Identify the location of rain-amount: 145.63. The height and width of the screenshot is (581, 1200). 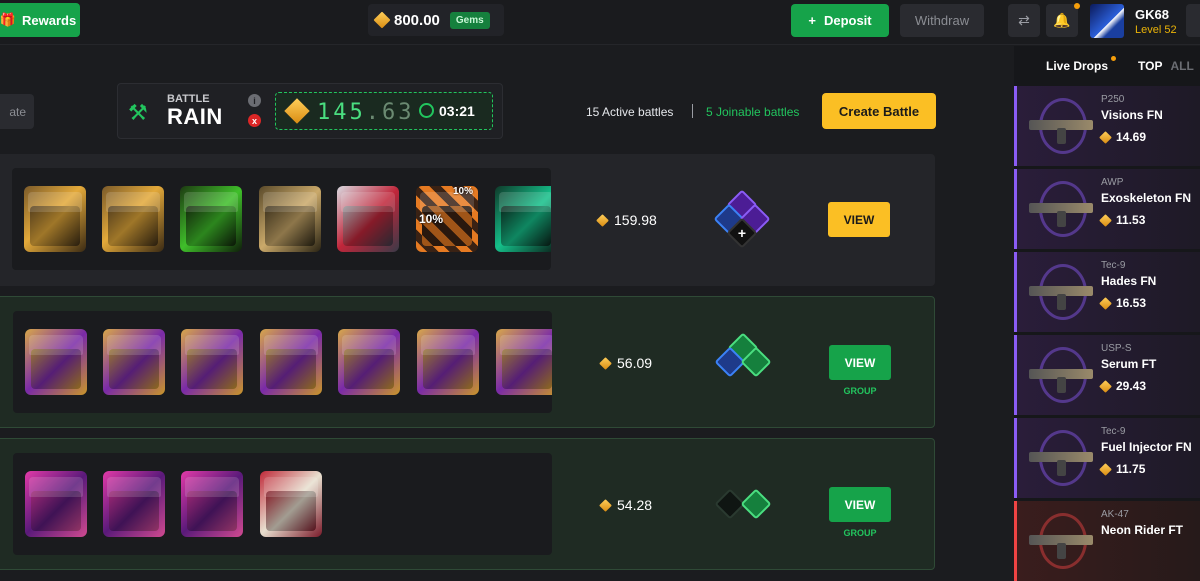
(366, 112).